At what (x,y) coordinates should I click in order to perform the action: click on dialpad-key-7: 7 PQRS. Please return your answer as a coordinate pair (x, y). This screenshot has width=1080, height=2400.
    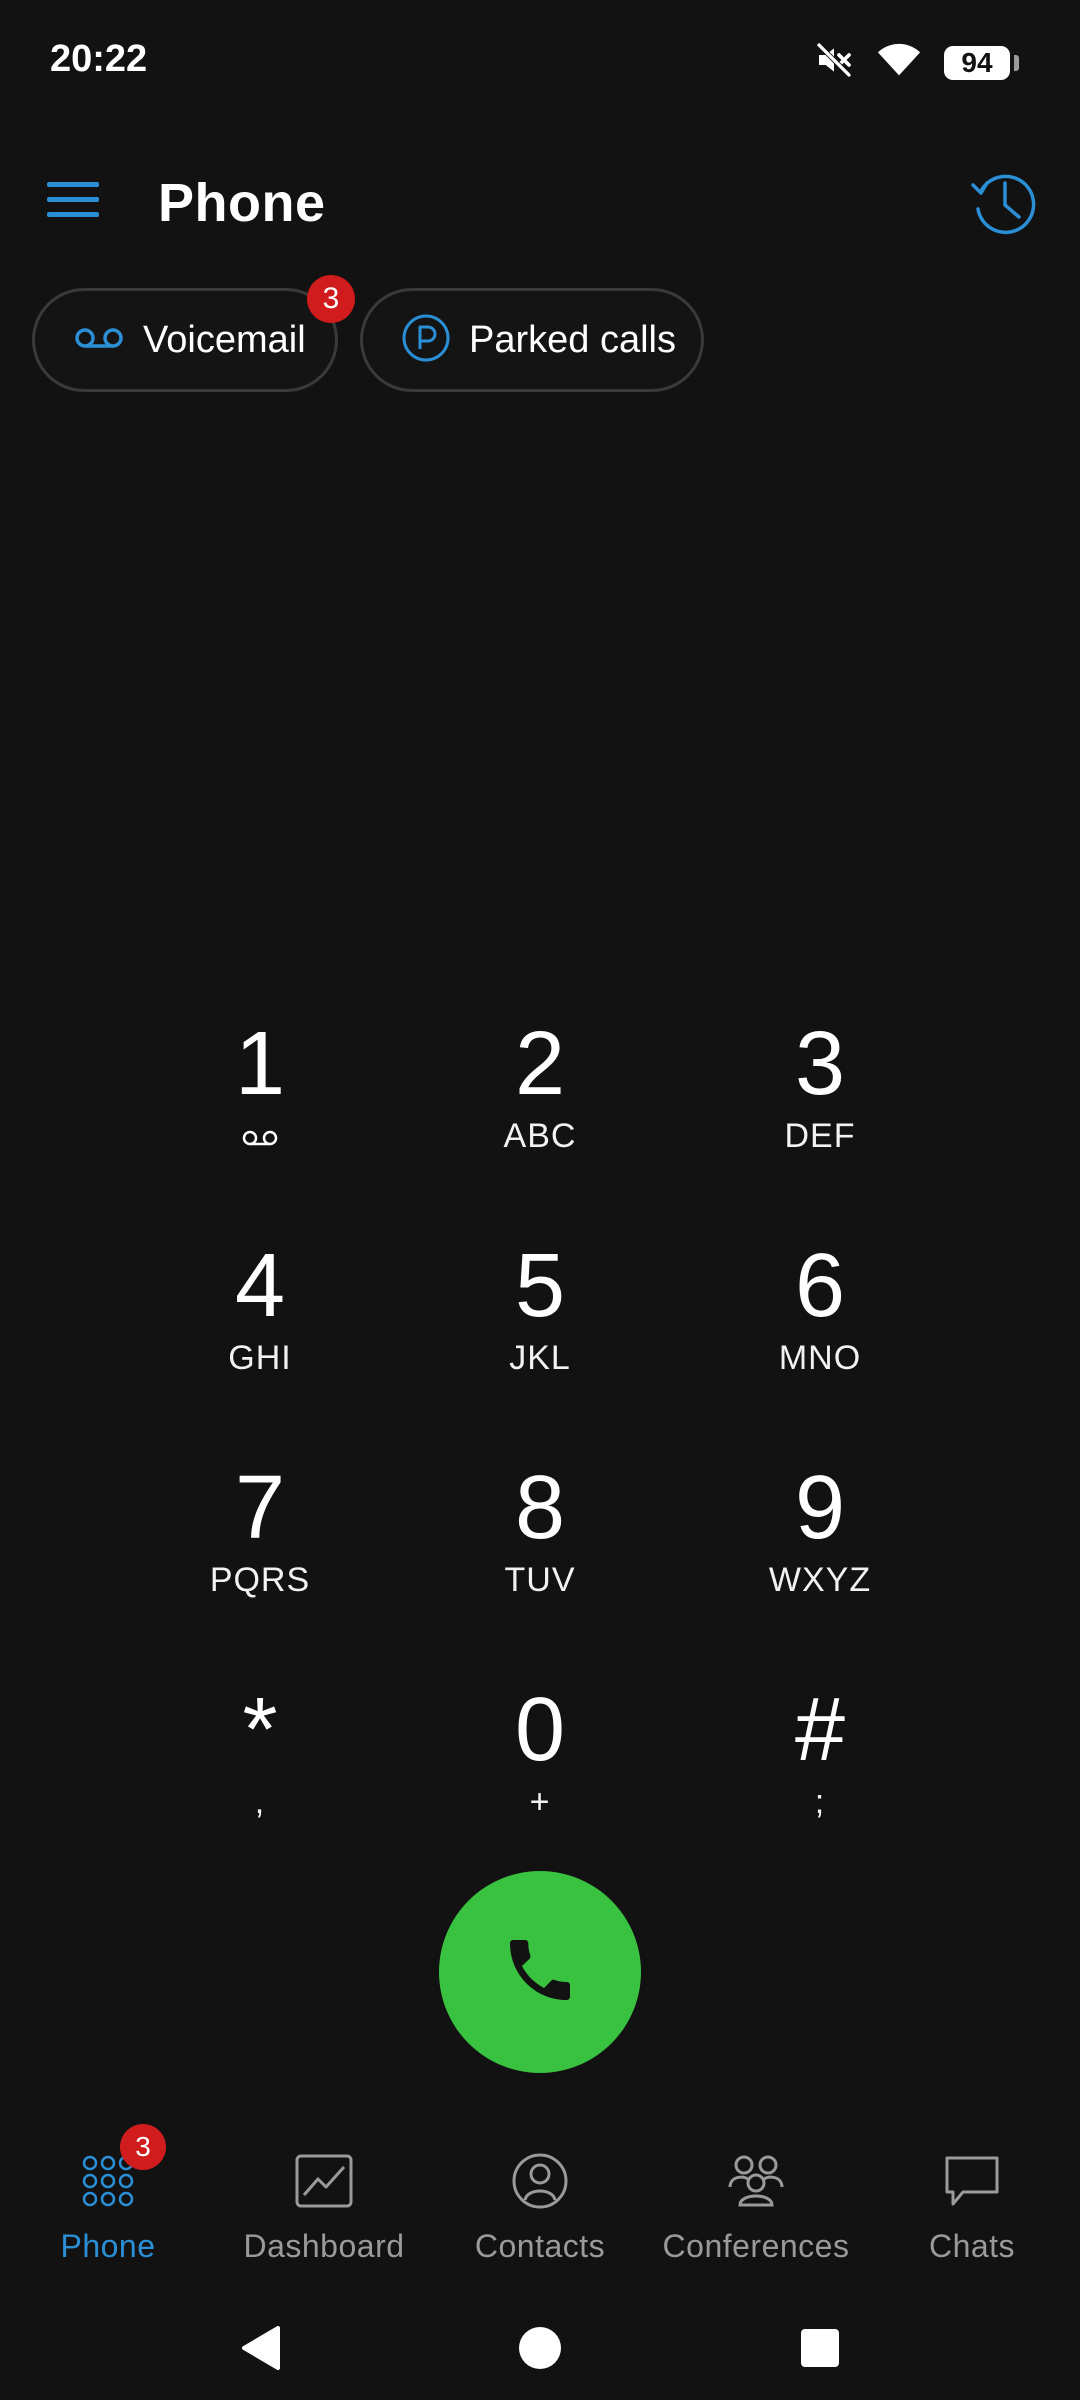
    Looking at the image, I should click on (260, 1555).